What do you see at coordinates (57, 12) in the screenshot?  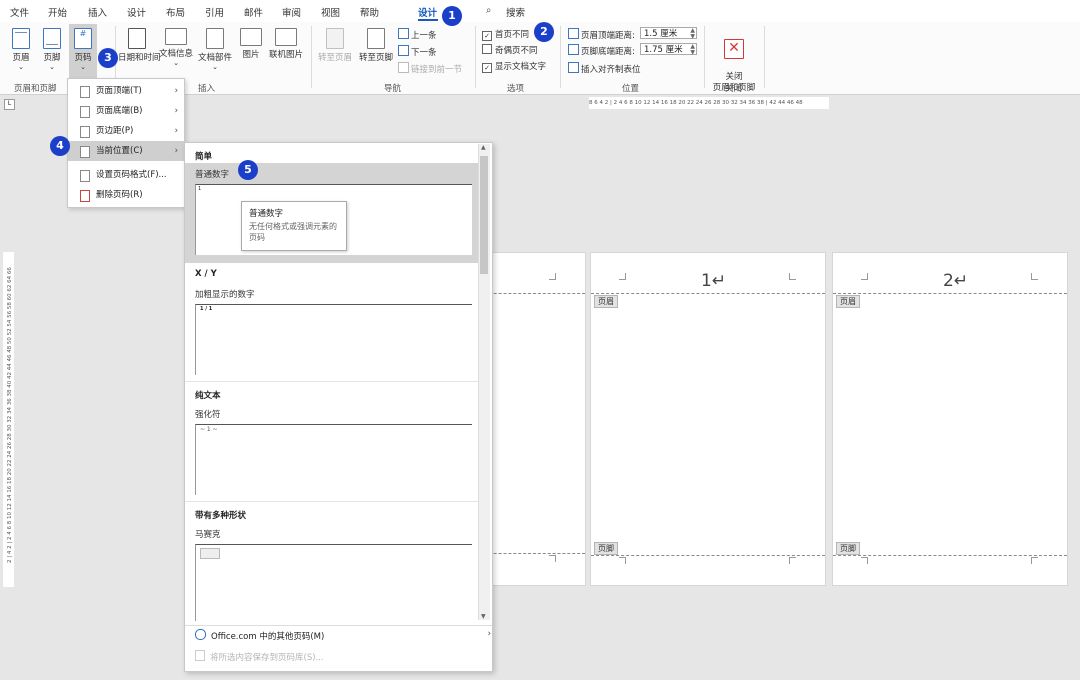 I see `tab-home: 开始` at bounding box center [57, 12].